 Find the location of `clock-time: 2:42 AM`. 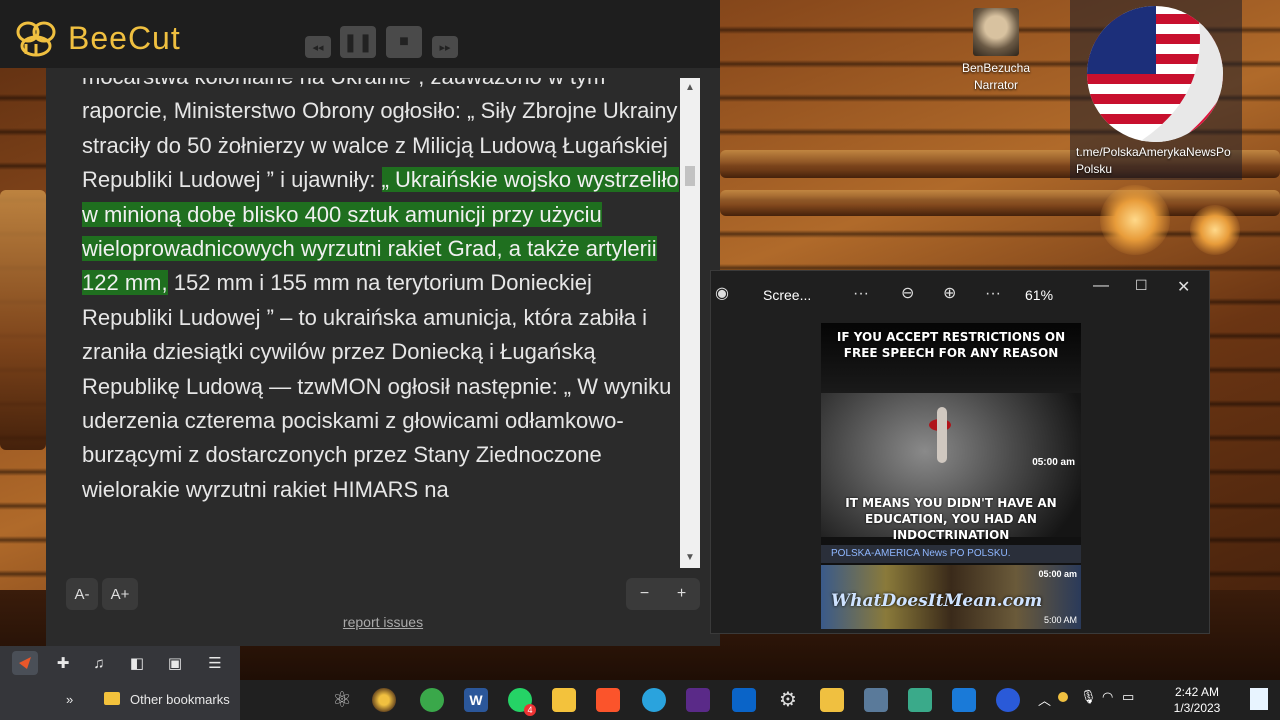

clock-time: 2:42 AM is located at coordinates (1197, 692).